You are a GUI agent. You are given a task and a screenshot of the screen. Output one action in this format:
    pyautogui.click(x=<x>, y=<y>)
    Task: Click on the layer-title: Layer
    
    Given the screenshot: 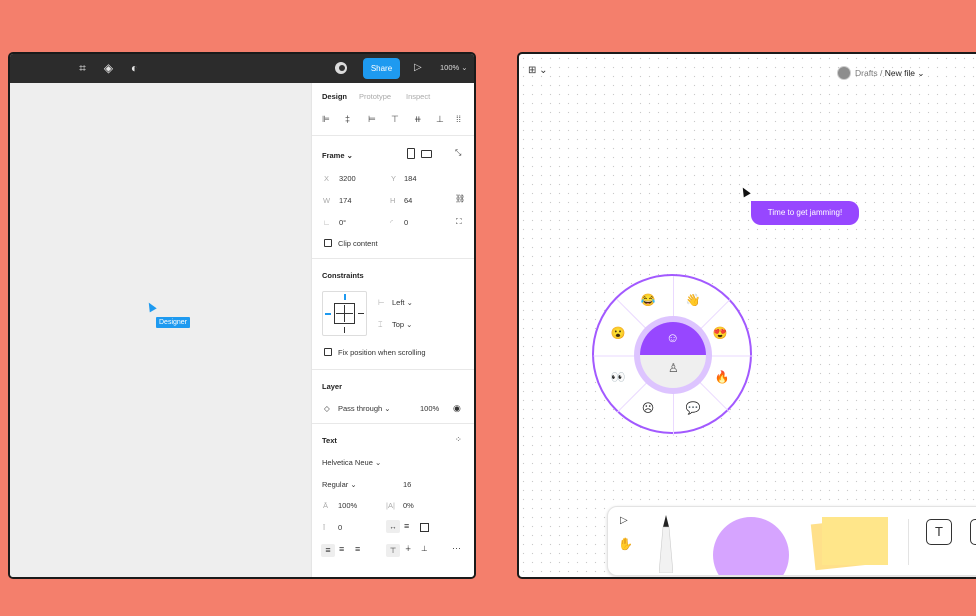 What is the action you would take?
    pyautogui.click(x=332, y=386)
    